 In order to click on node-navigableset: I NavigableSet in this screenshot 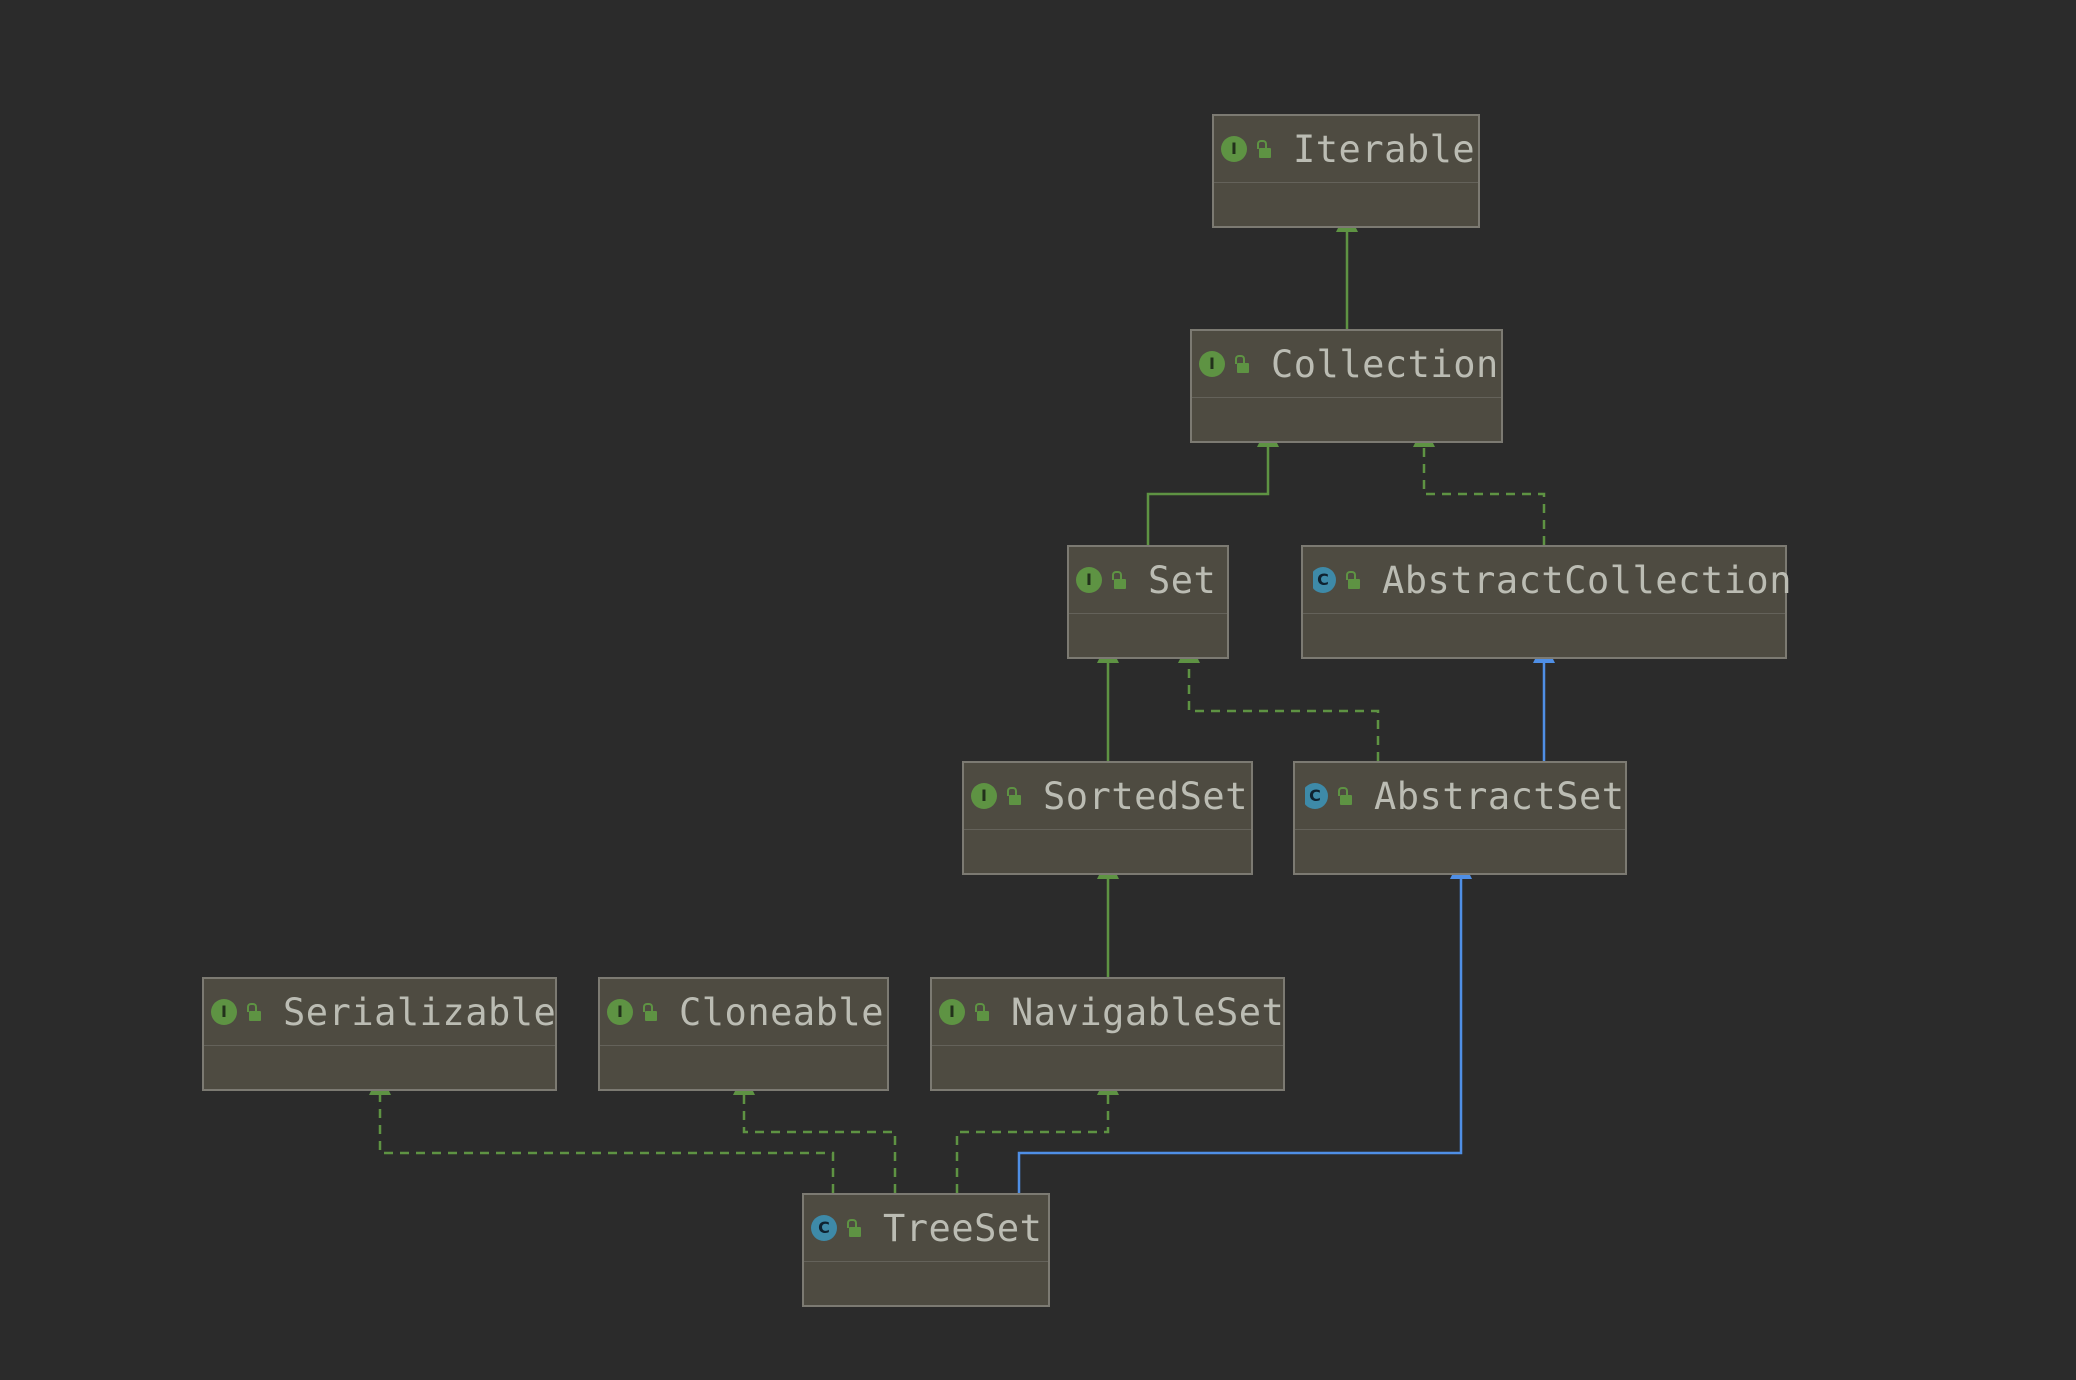, I will do `click(1107, 1034)`.